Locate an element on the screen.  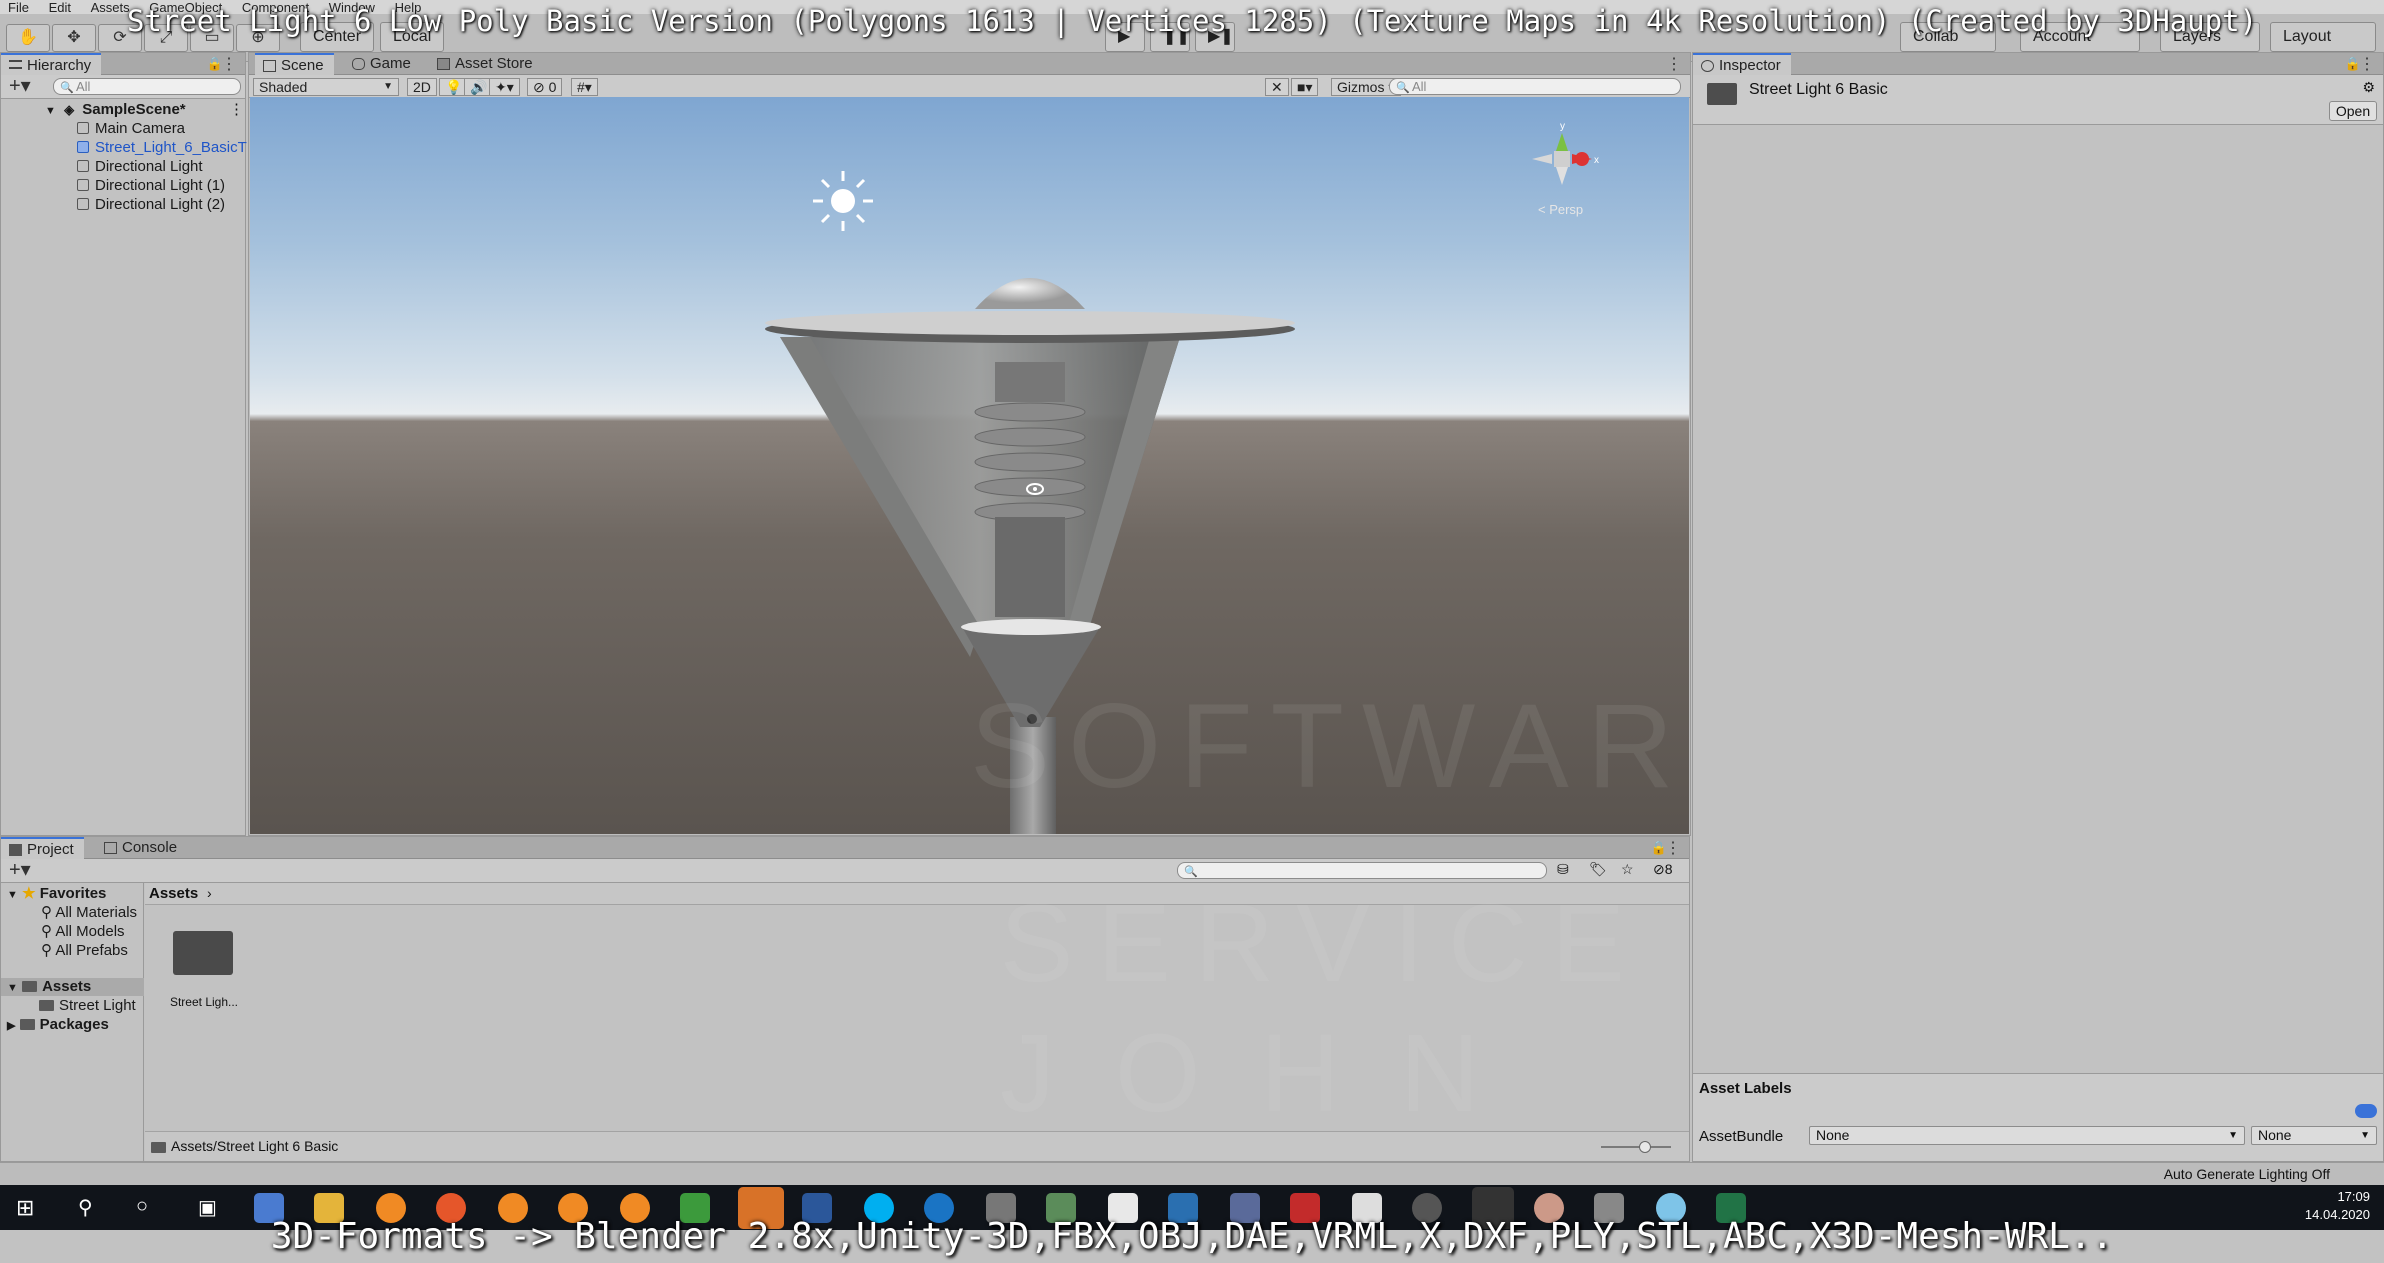
hierarchy-search-input: 🔍 All is located at coordinates (147, 86).